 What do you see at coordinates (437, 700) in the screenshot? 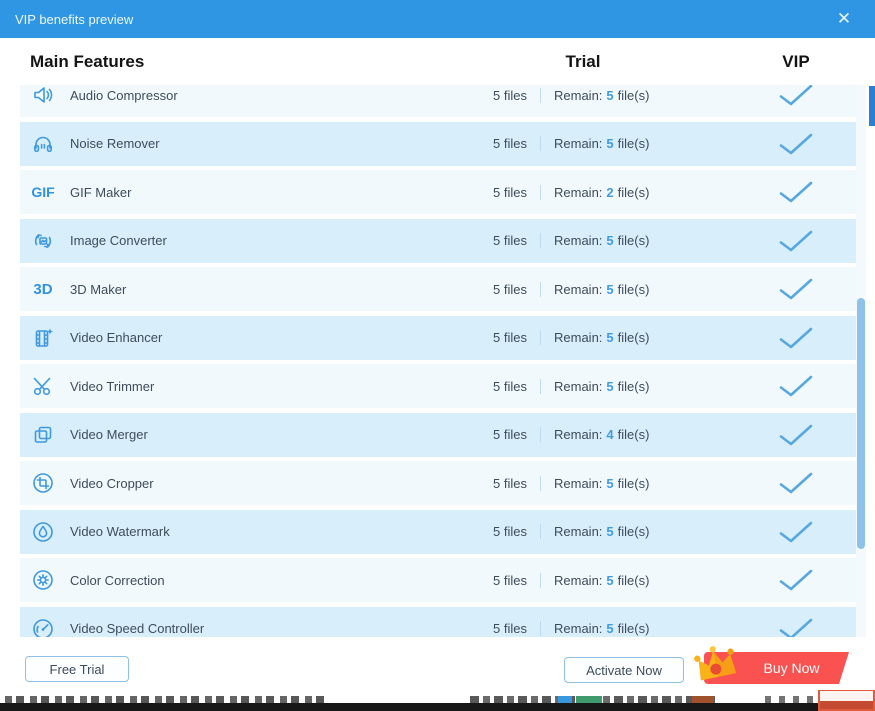
I see `background-window-strip` at bounding box center [437, 700].